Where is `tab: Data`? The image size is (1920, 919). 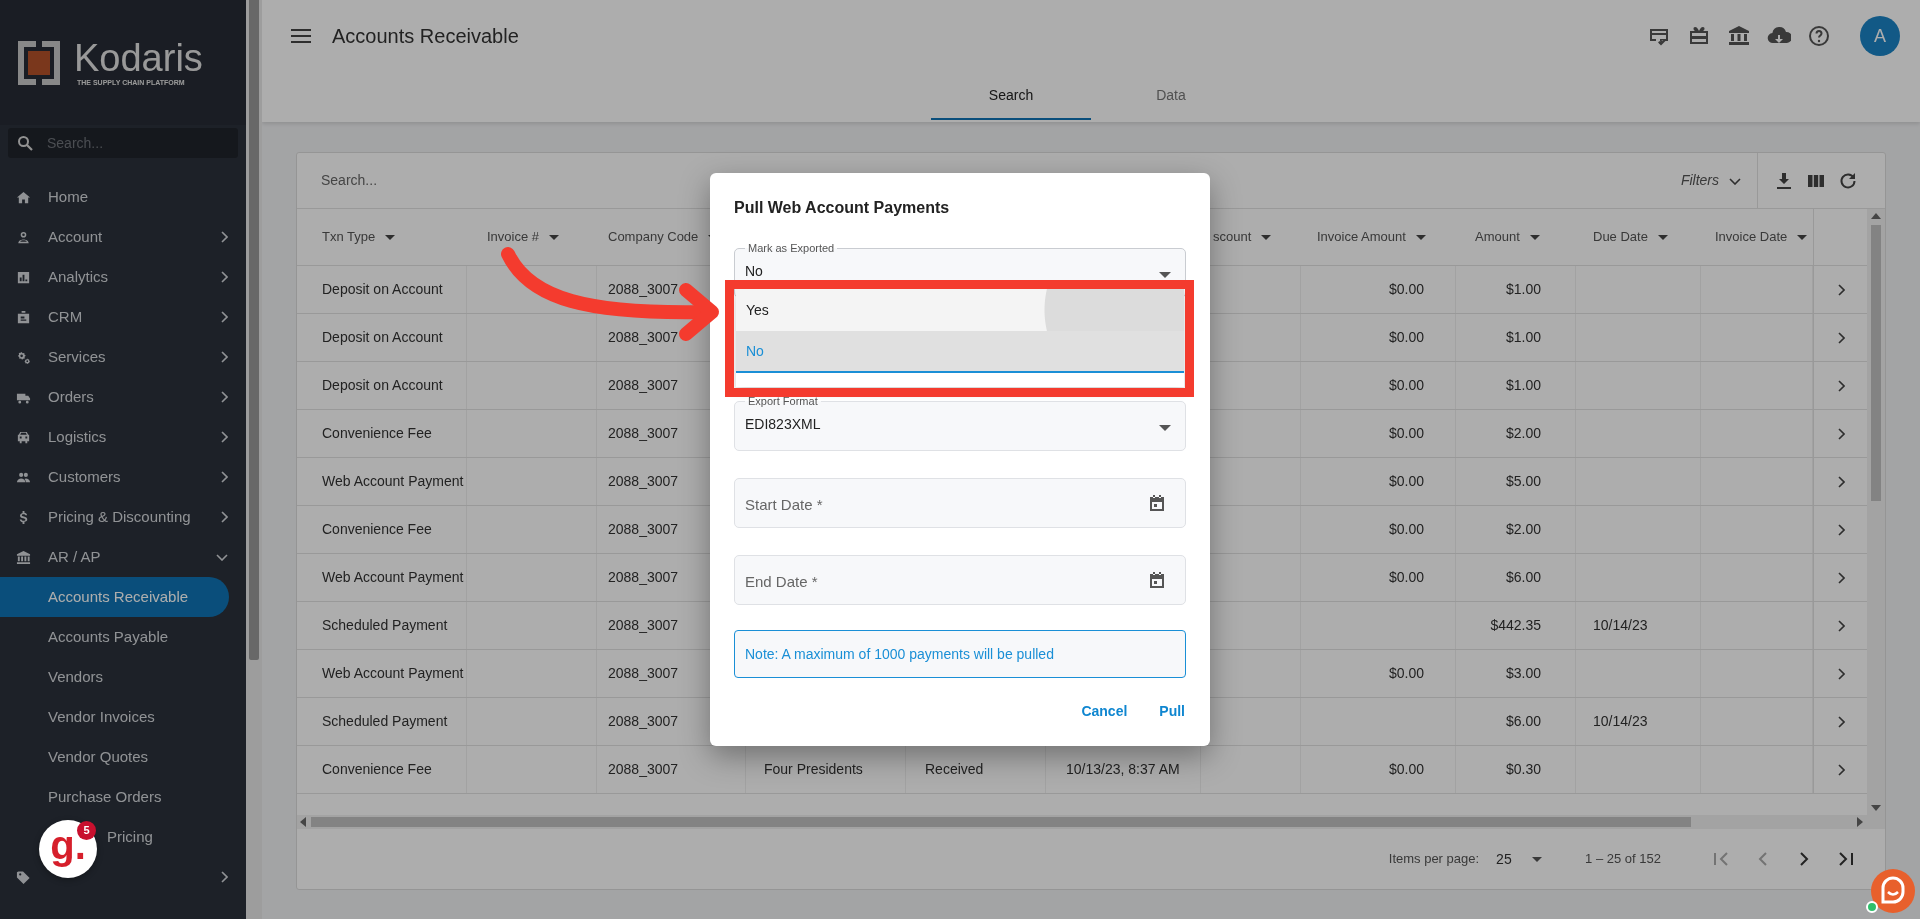 tab: Data is located at coordinates (1171, 96).